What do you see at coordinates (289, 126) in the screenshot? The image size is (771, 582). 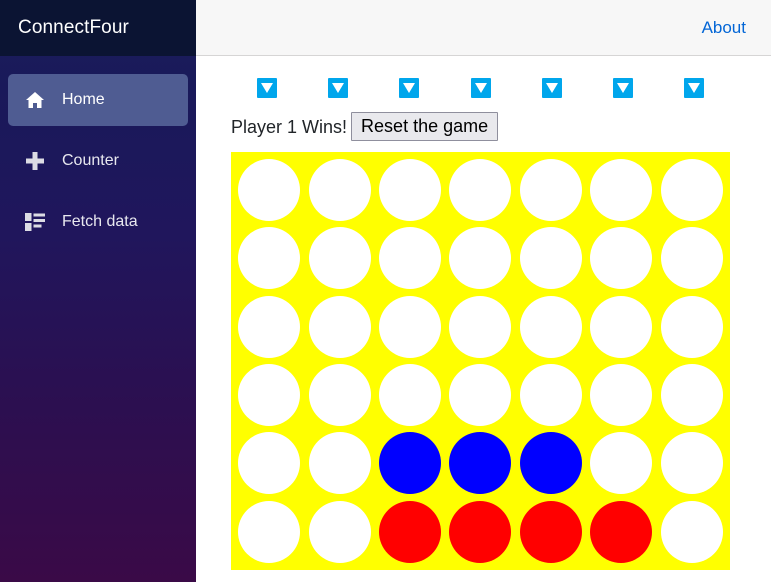 I see `game-status-text: Player 1 Wins!` at bounding box center [289, 126].